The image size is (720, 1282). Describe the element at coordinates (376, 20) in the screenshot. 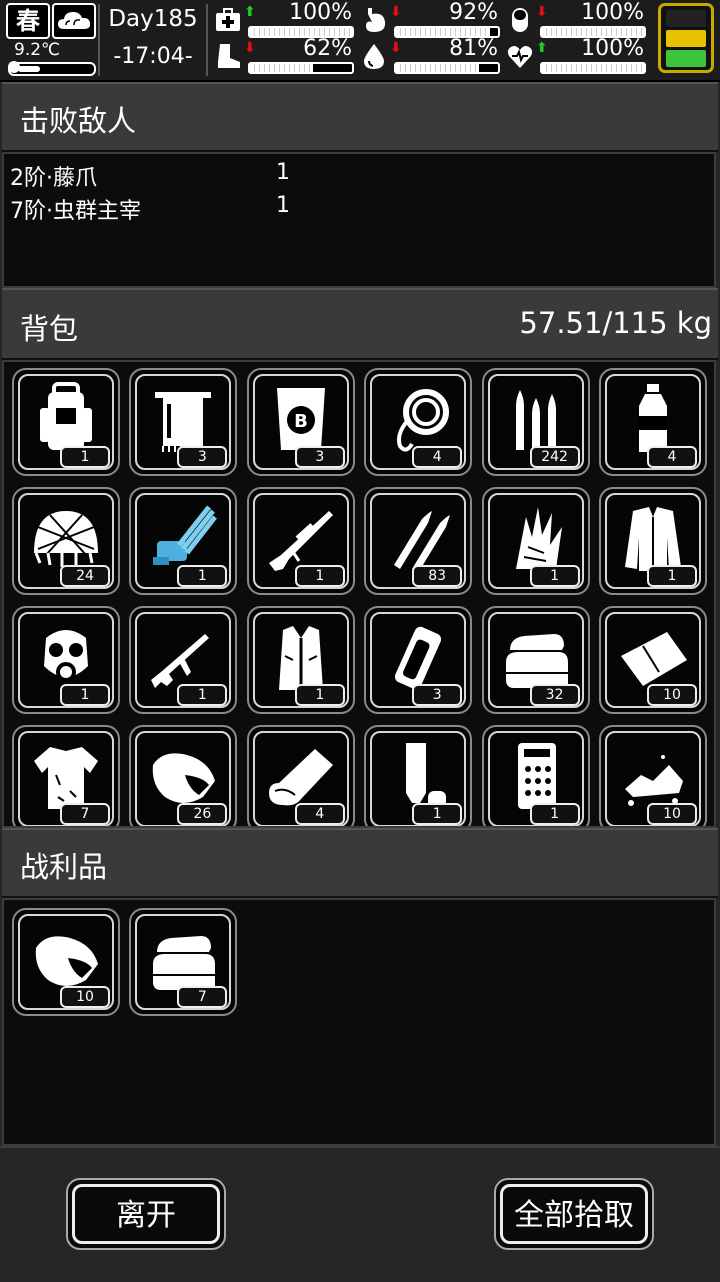

I see `stomach-icon` at that location.